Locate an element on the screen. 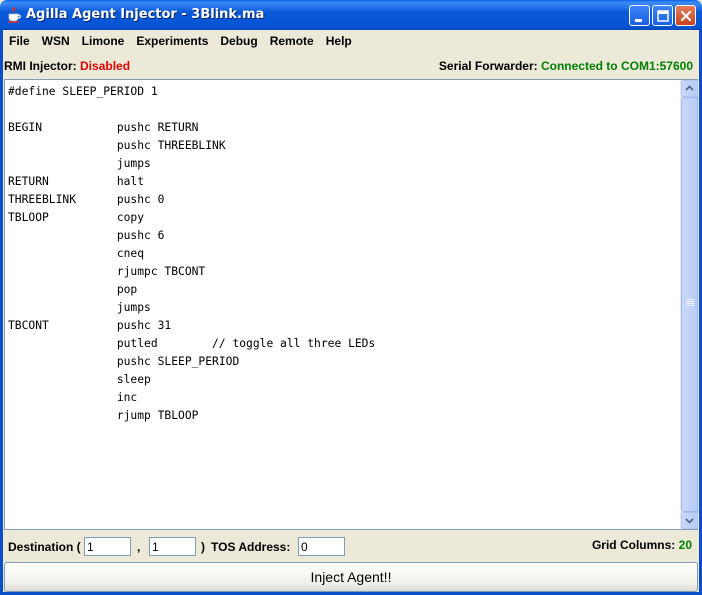  java-cup-icon is located at coordinates (14, 14).